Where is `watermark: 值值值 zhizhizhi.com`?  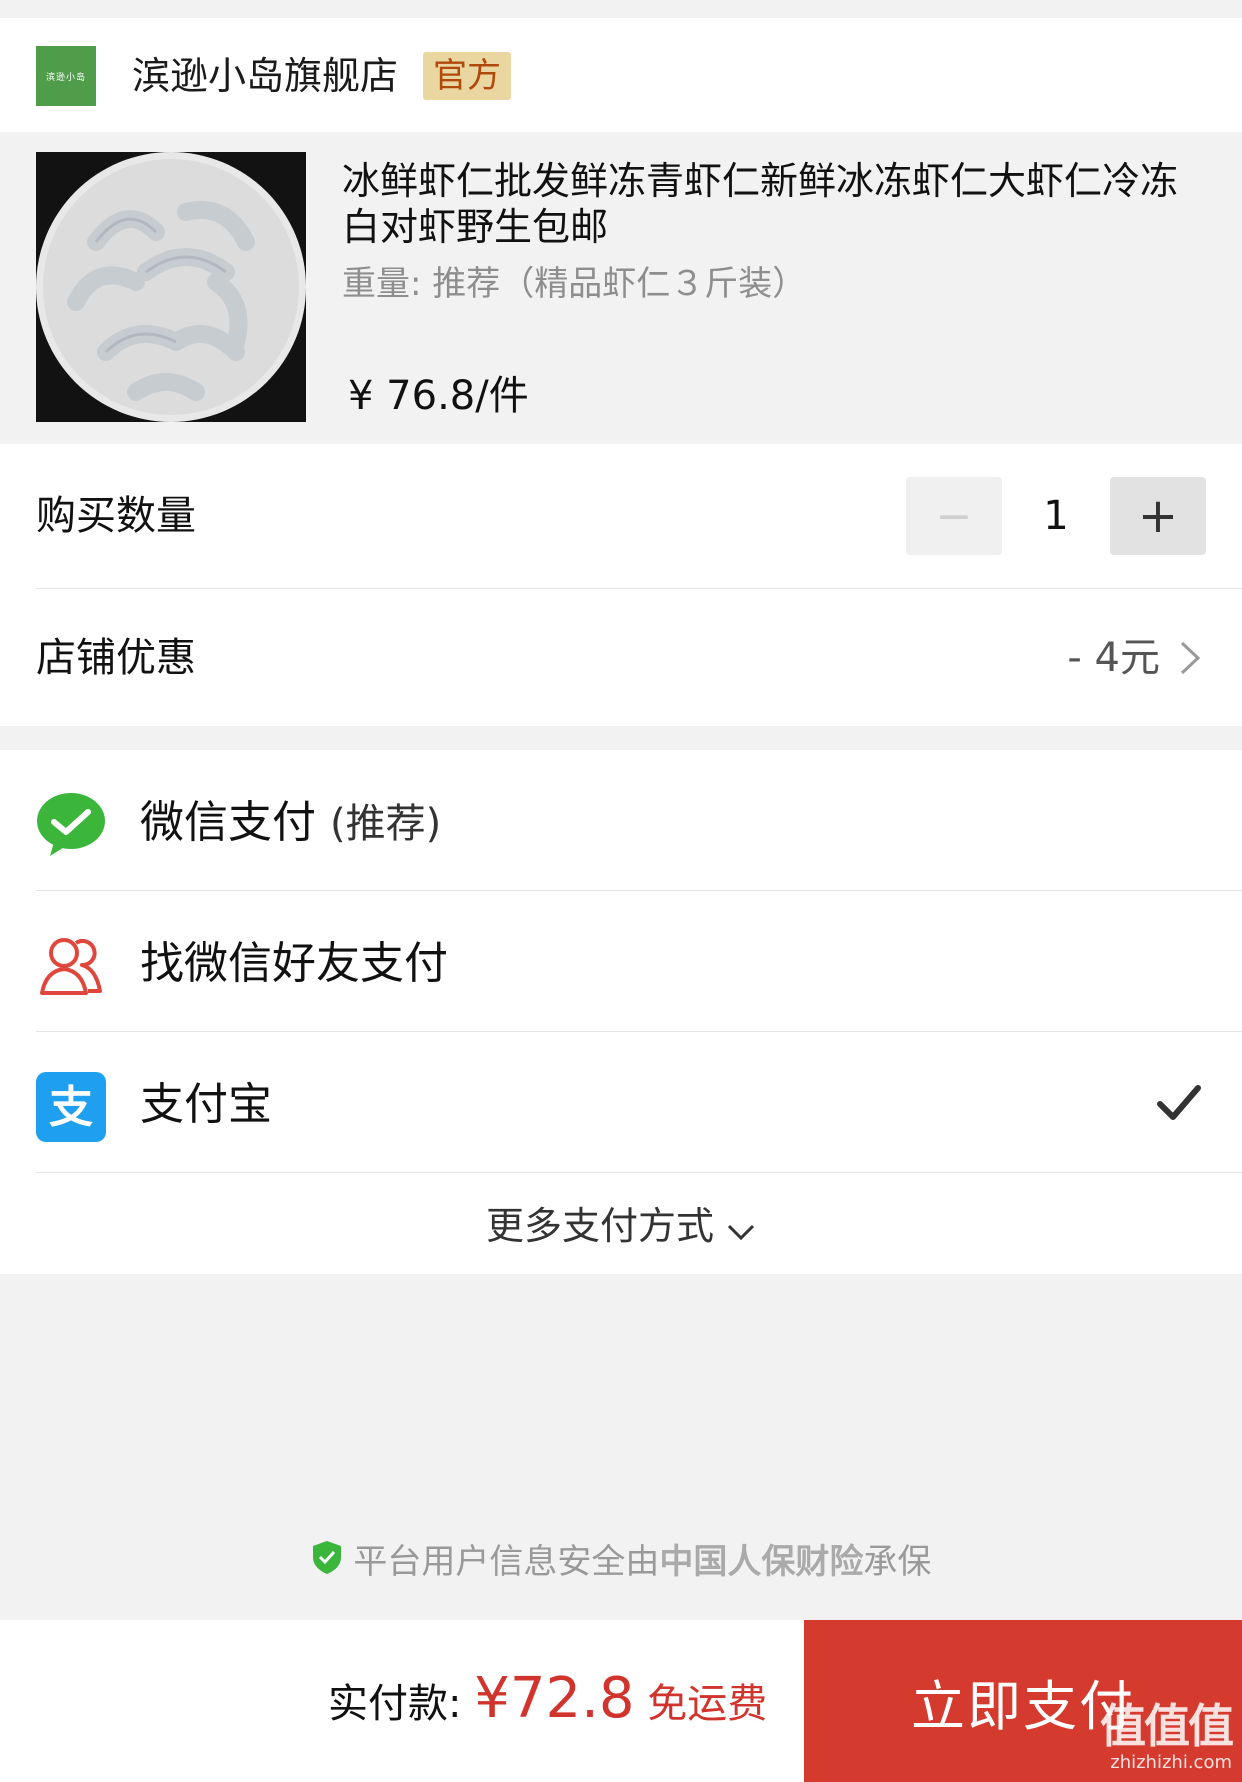 watermark: 值值值 zhizhizhi.com is located at coordinates (1167, 1736).